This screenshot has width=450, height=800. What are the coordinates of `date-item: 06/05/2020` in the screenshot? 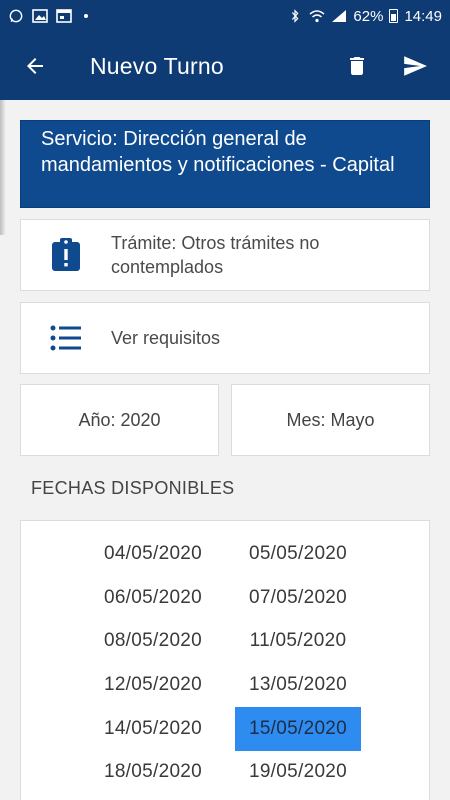 It's located at (153, 598).